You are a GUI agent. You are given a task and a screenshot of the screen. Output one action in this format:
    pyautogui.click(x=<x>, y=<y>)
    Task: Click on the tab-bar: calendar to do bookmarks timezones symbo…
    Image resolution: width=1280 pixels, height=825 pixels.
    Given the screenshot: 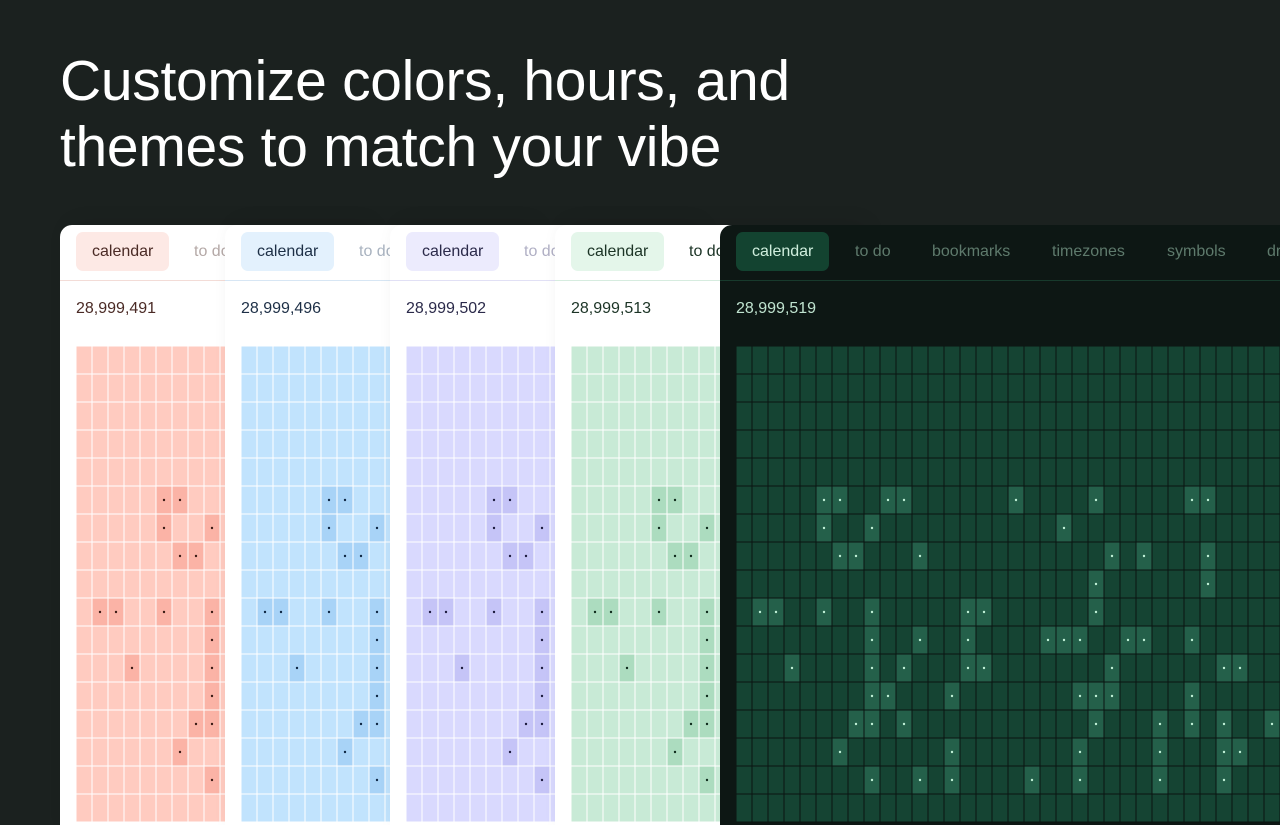 What is the action you would take?
    pyautogui.click(x=1000, y=253)
    